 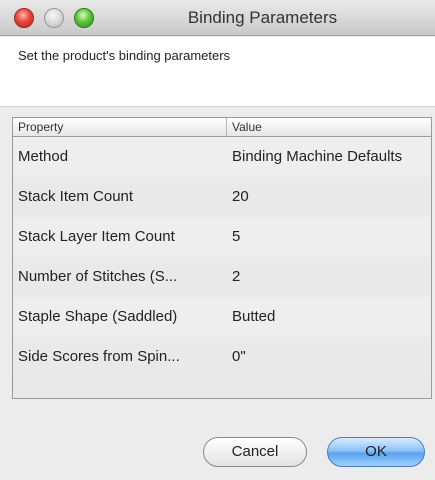 What do you see at coordinates (329, 237) in the screenshot?
I see `value-cell: 5` at bounding box center [329, 237].